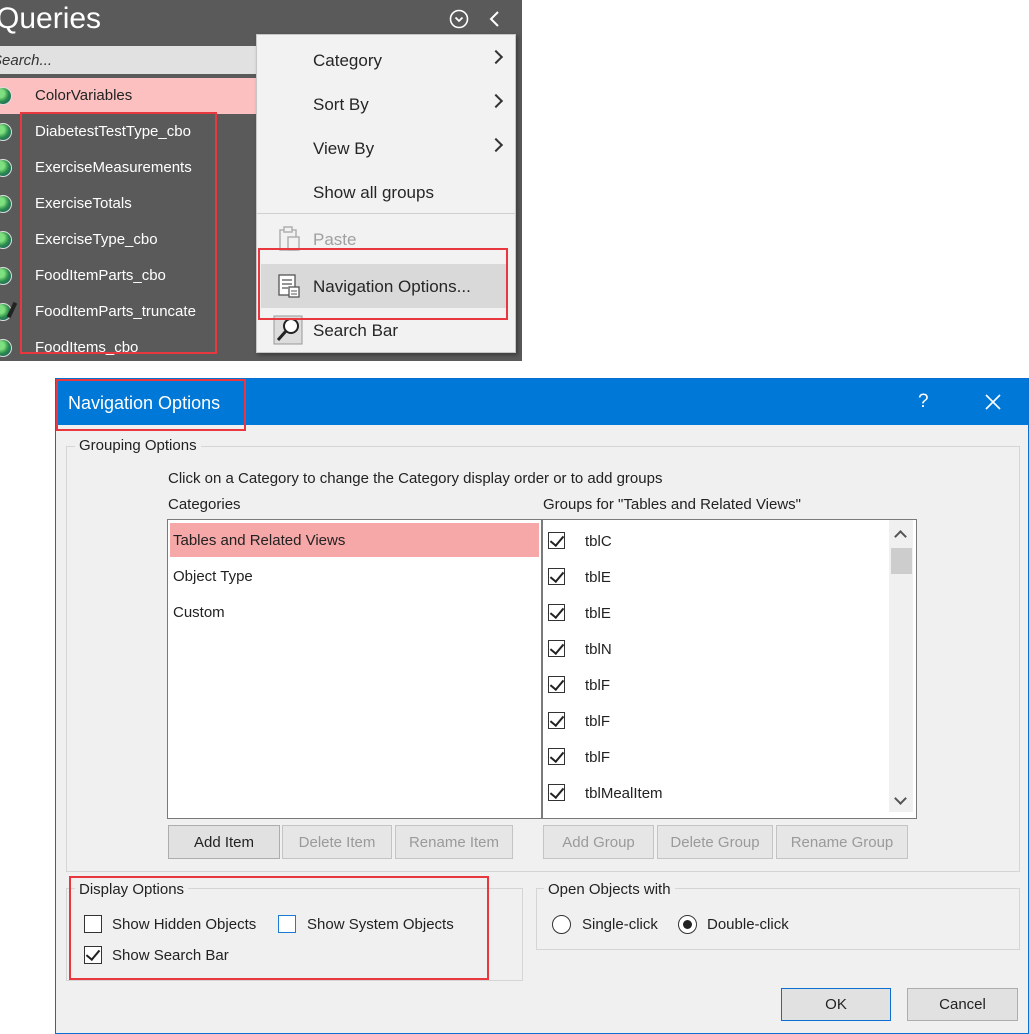 The height and width of the screenshot is (1034, 1029). What do you see at coordinates (347, 60) in the screenshot?
I see `menu-item-label: Category` at bounding box center [347, 60].